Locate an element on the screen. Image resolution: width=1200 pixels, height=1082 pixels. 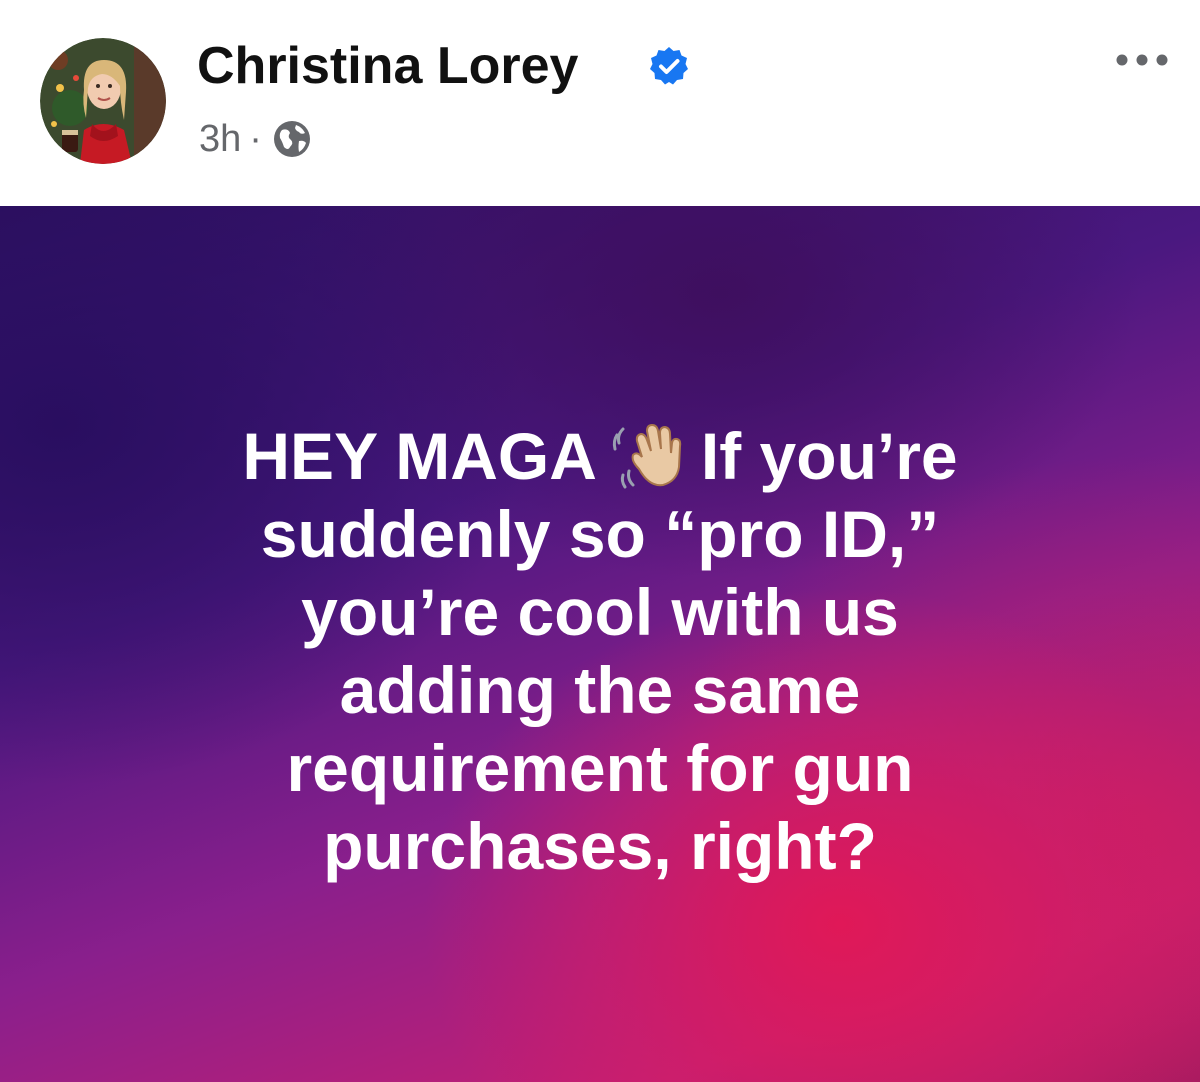
verified-badge-icon is located at coordinates (669, 66).